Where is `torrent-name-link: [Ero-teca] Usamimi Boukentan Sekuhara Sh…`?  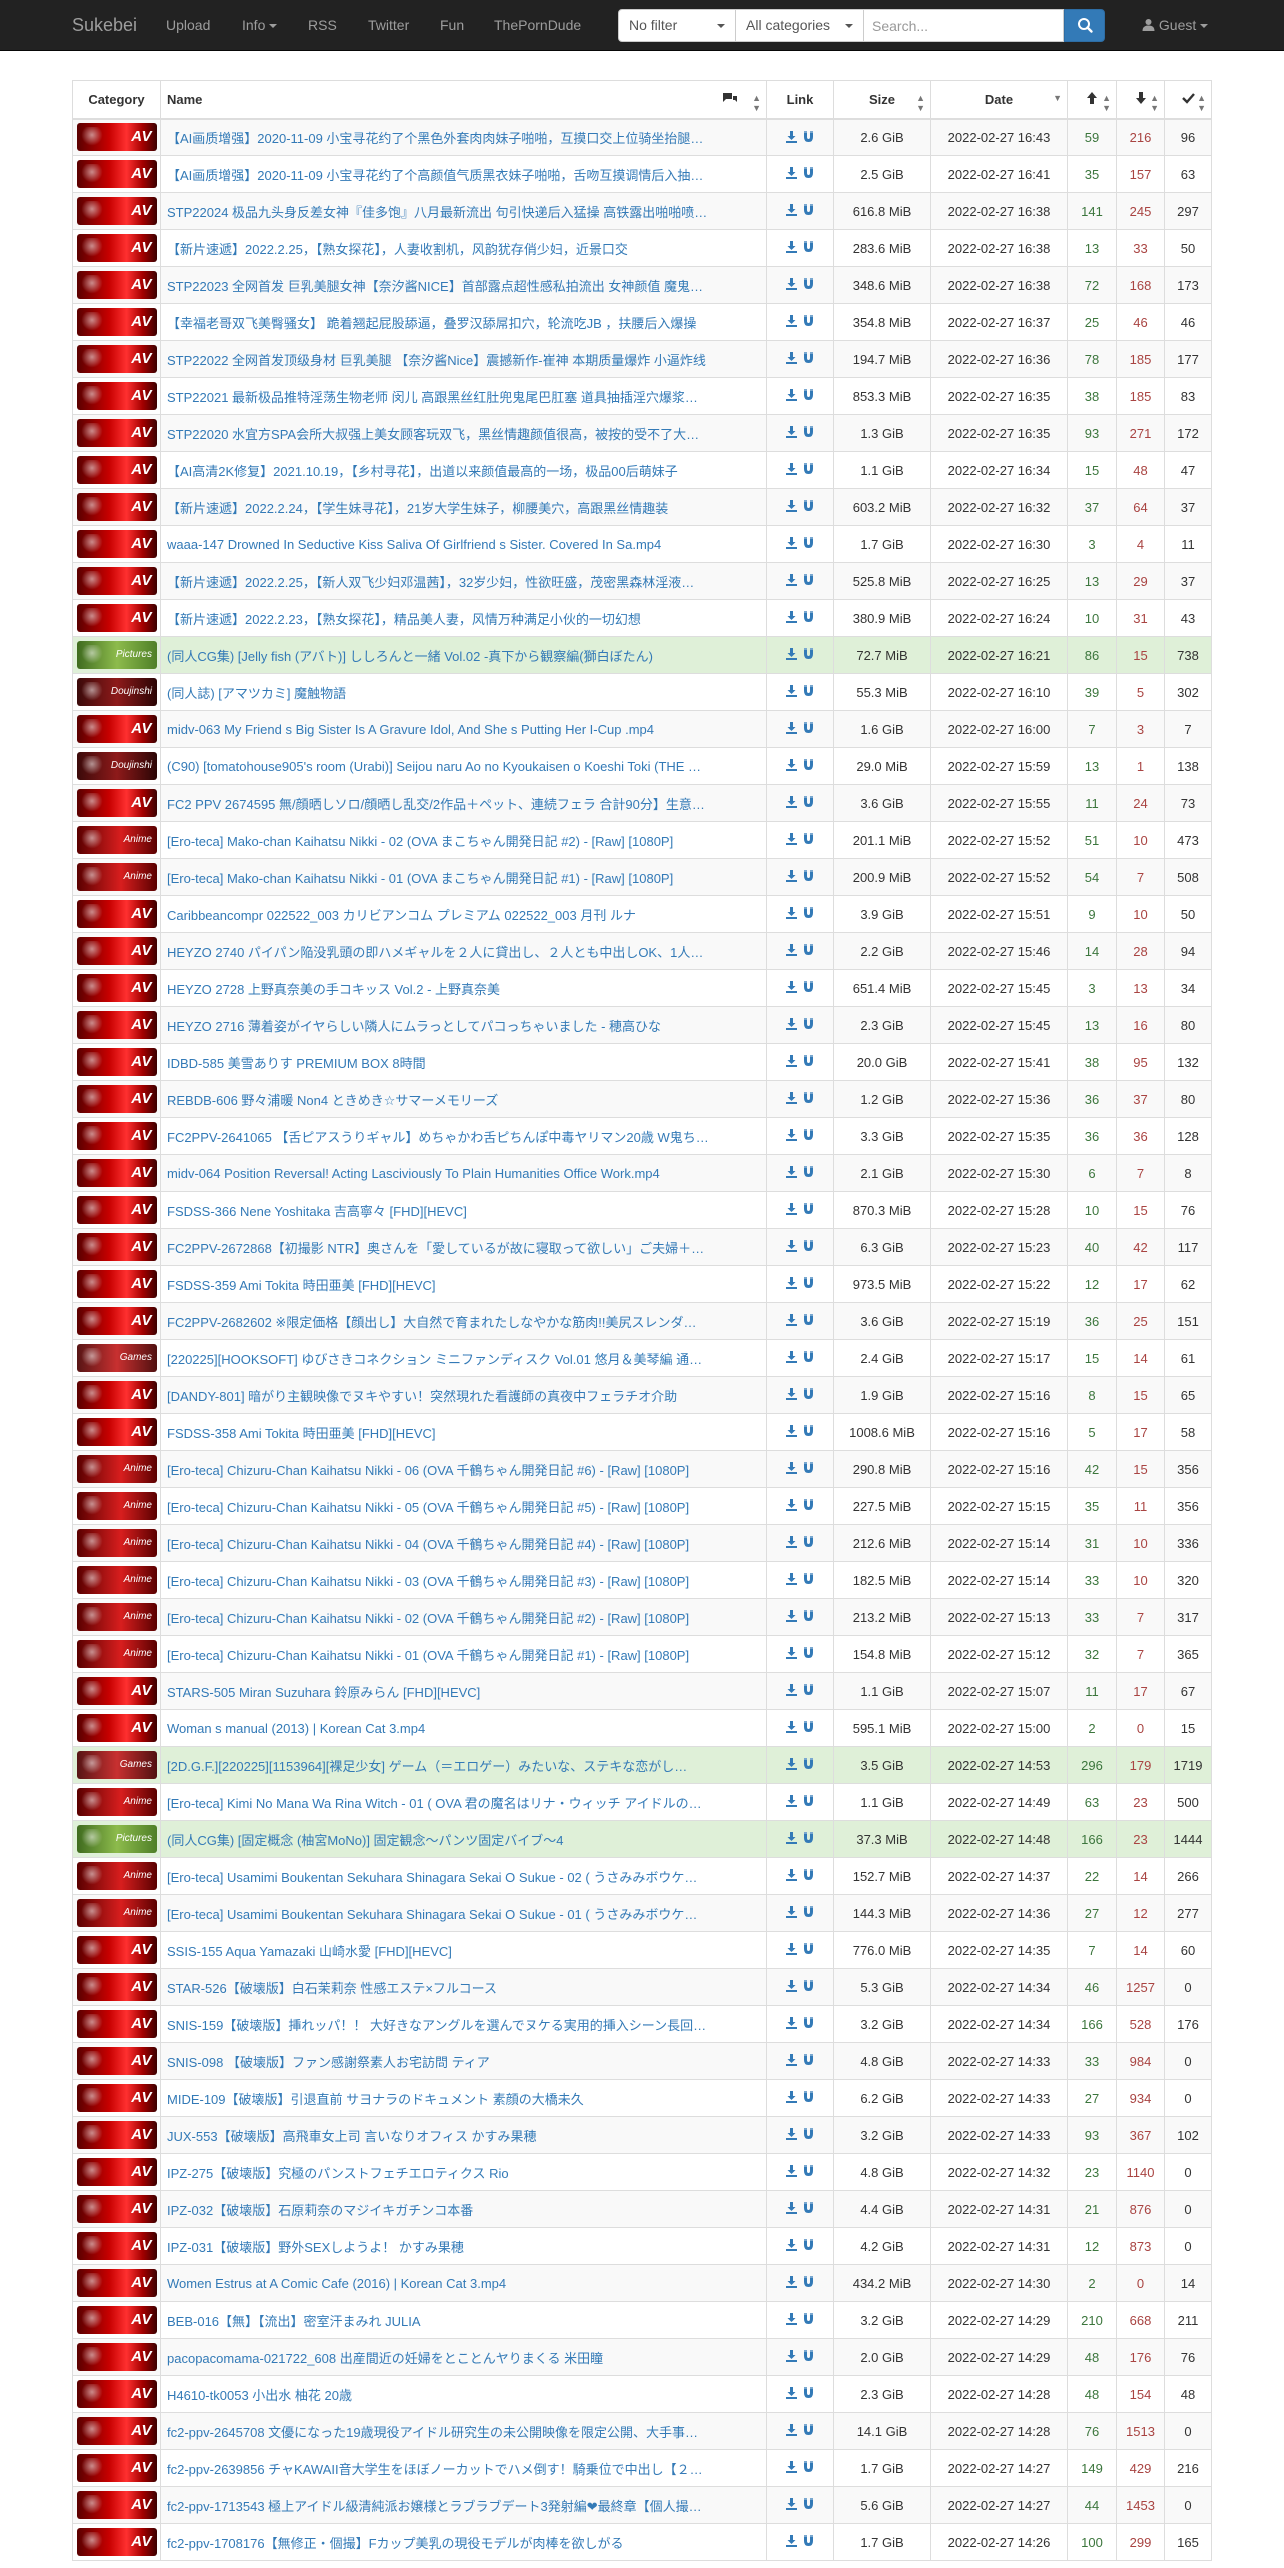
torrent-name-link: [Ero-teca] Usamimi Boukentan Sekuhara Sh… is located at coordinates (463, 1913).